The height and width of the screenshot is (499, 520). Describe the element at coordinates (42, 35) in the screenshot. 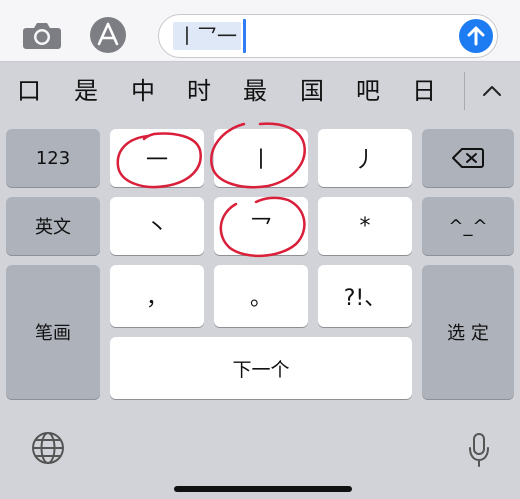

I see `camera-icon` at that location.